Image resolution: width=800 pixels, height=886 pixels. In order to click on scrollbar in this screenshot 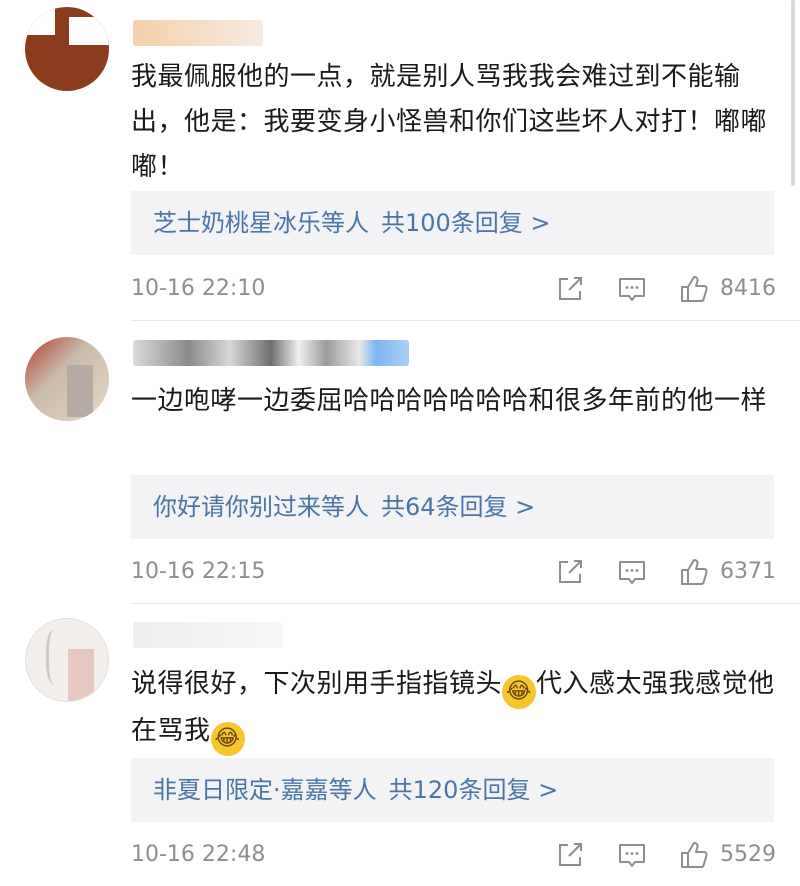, I will do `click(793, 93)`.